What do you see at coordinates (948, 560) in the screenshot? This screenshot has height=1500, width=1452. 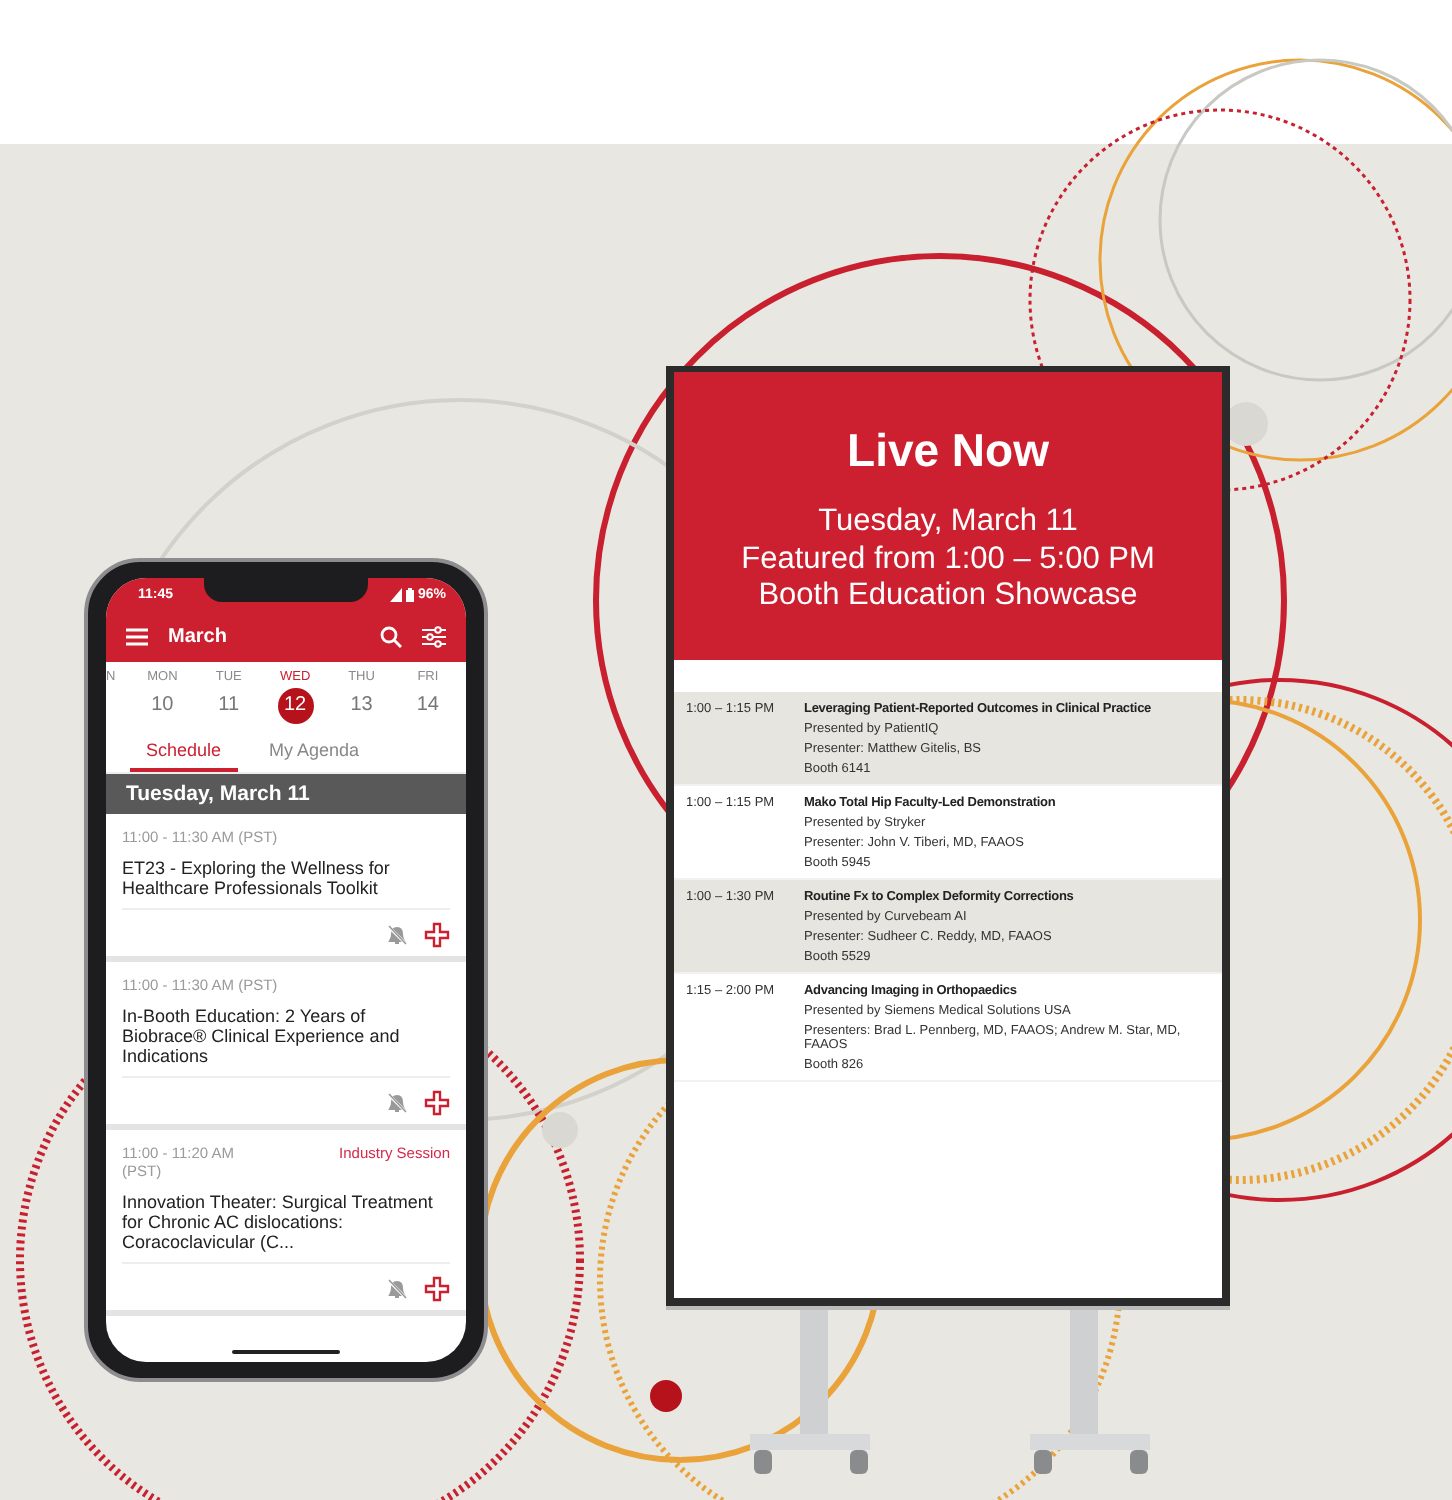 I see `display-subtitle: Featured from 1:00 – 5:00 PM` at bounding box center [948, 560].